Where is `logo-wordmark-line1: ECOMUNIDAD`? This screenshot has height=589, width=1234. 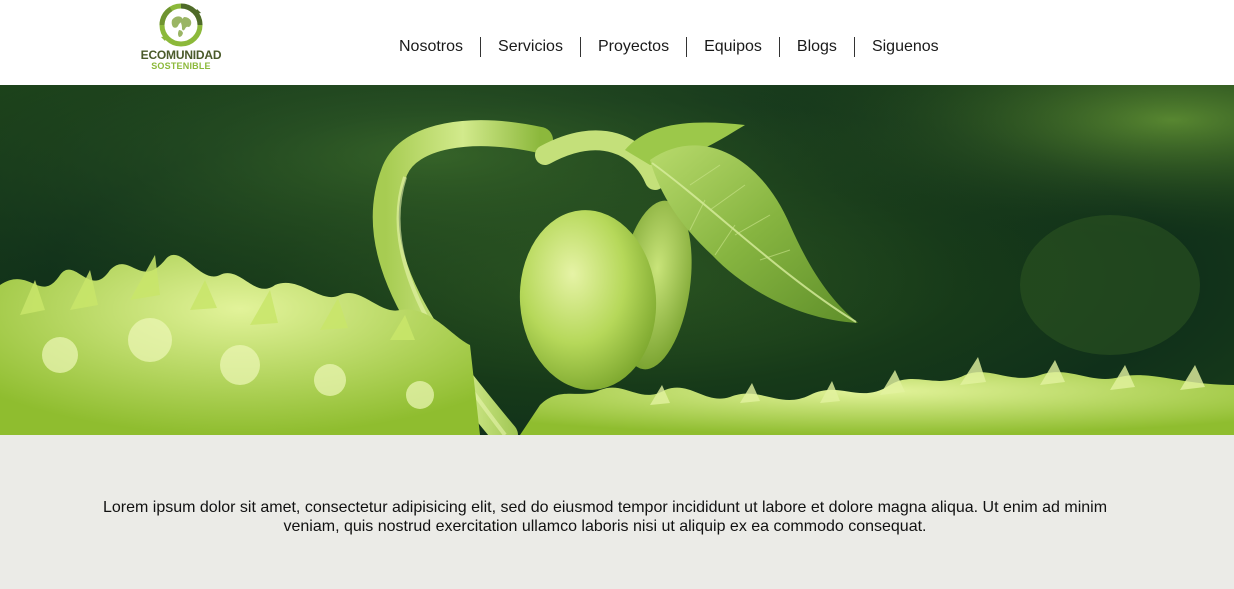 logo-wordmark-line1: ECOMUNIDAD is located at coordinates (181, 55).